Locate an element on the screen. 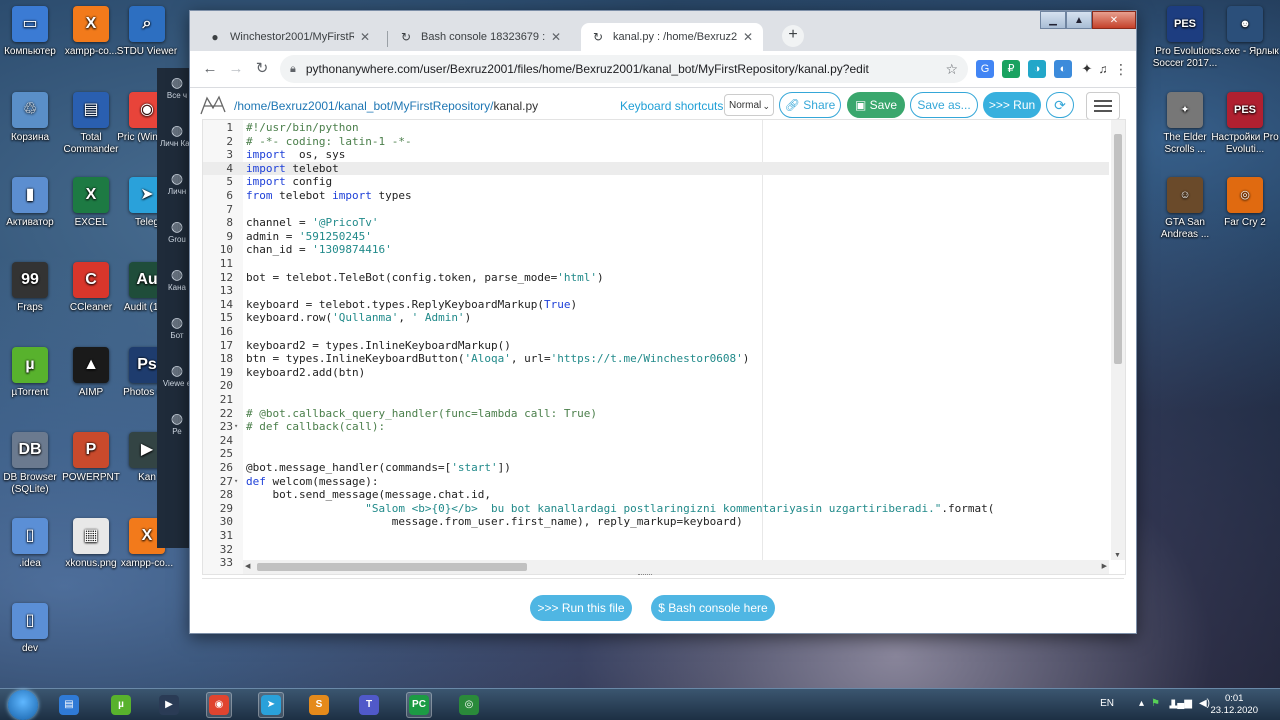 The height and width of the screenshot is (720, 1280). code-line: 23 ▾ # def callback(call): is located at coordinates (656, 427).